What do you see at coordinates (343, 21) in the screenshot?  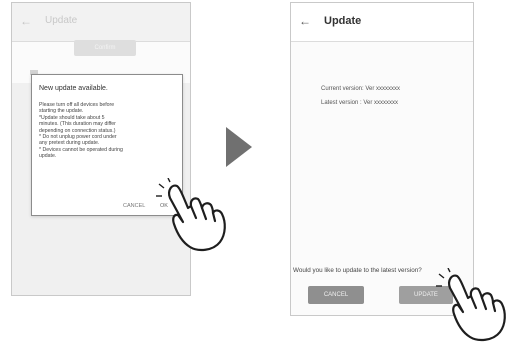 I see `page-title-right: Update` at bounding box center [343, 21].